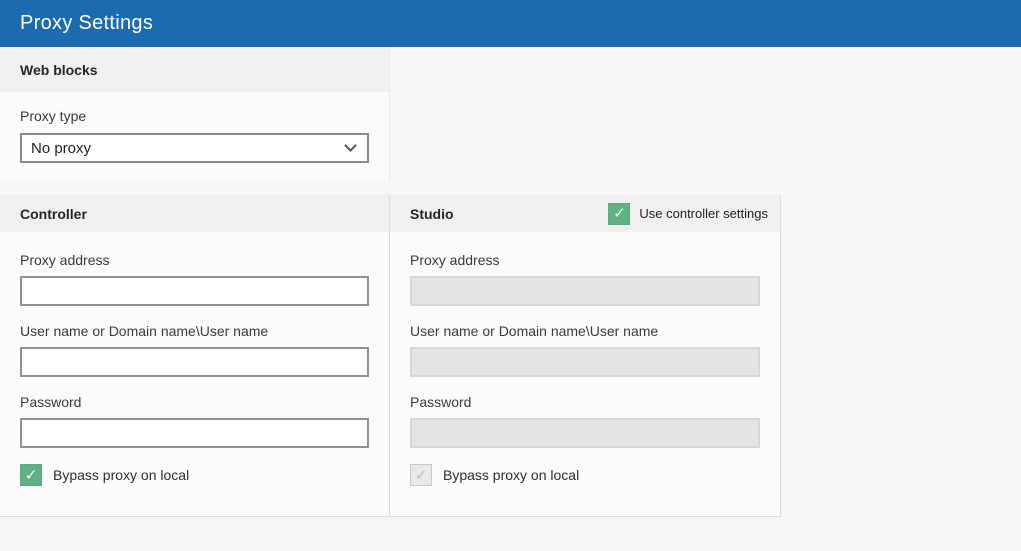 The width and height of the screenshot is (1021, 551). I want to click on studio-proxy-address-label: Proxy address, so click(455, 260).